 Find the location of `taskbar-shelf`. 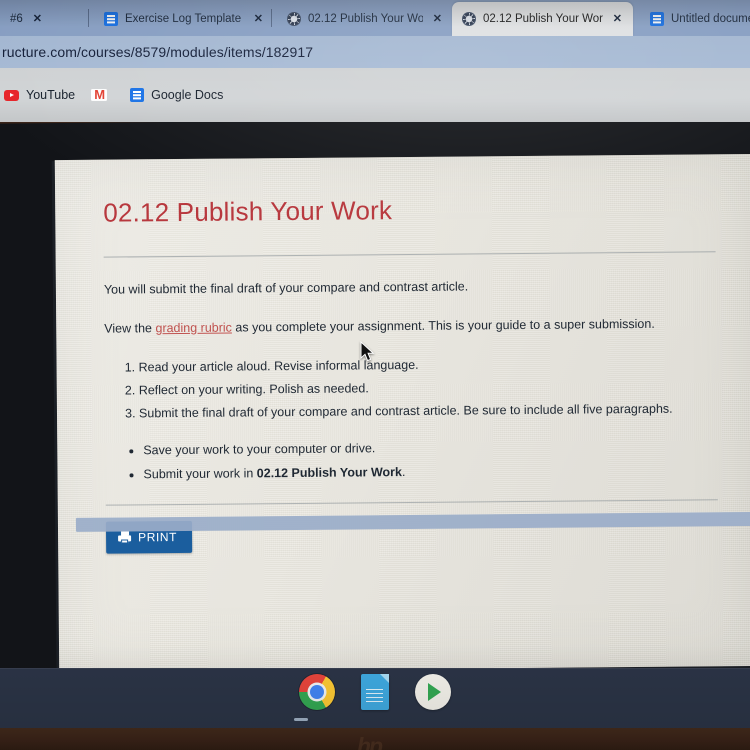

taskbar-shelf is located at coordinates (375, 698).